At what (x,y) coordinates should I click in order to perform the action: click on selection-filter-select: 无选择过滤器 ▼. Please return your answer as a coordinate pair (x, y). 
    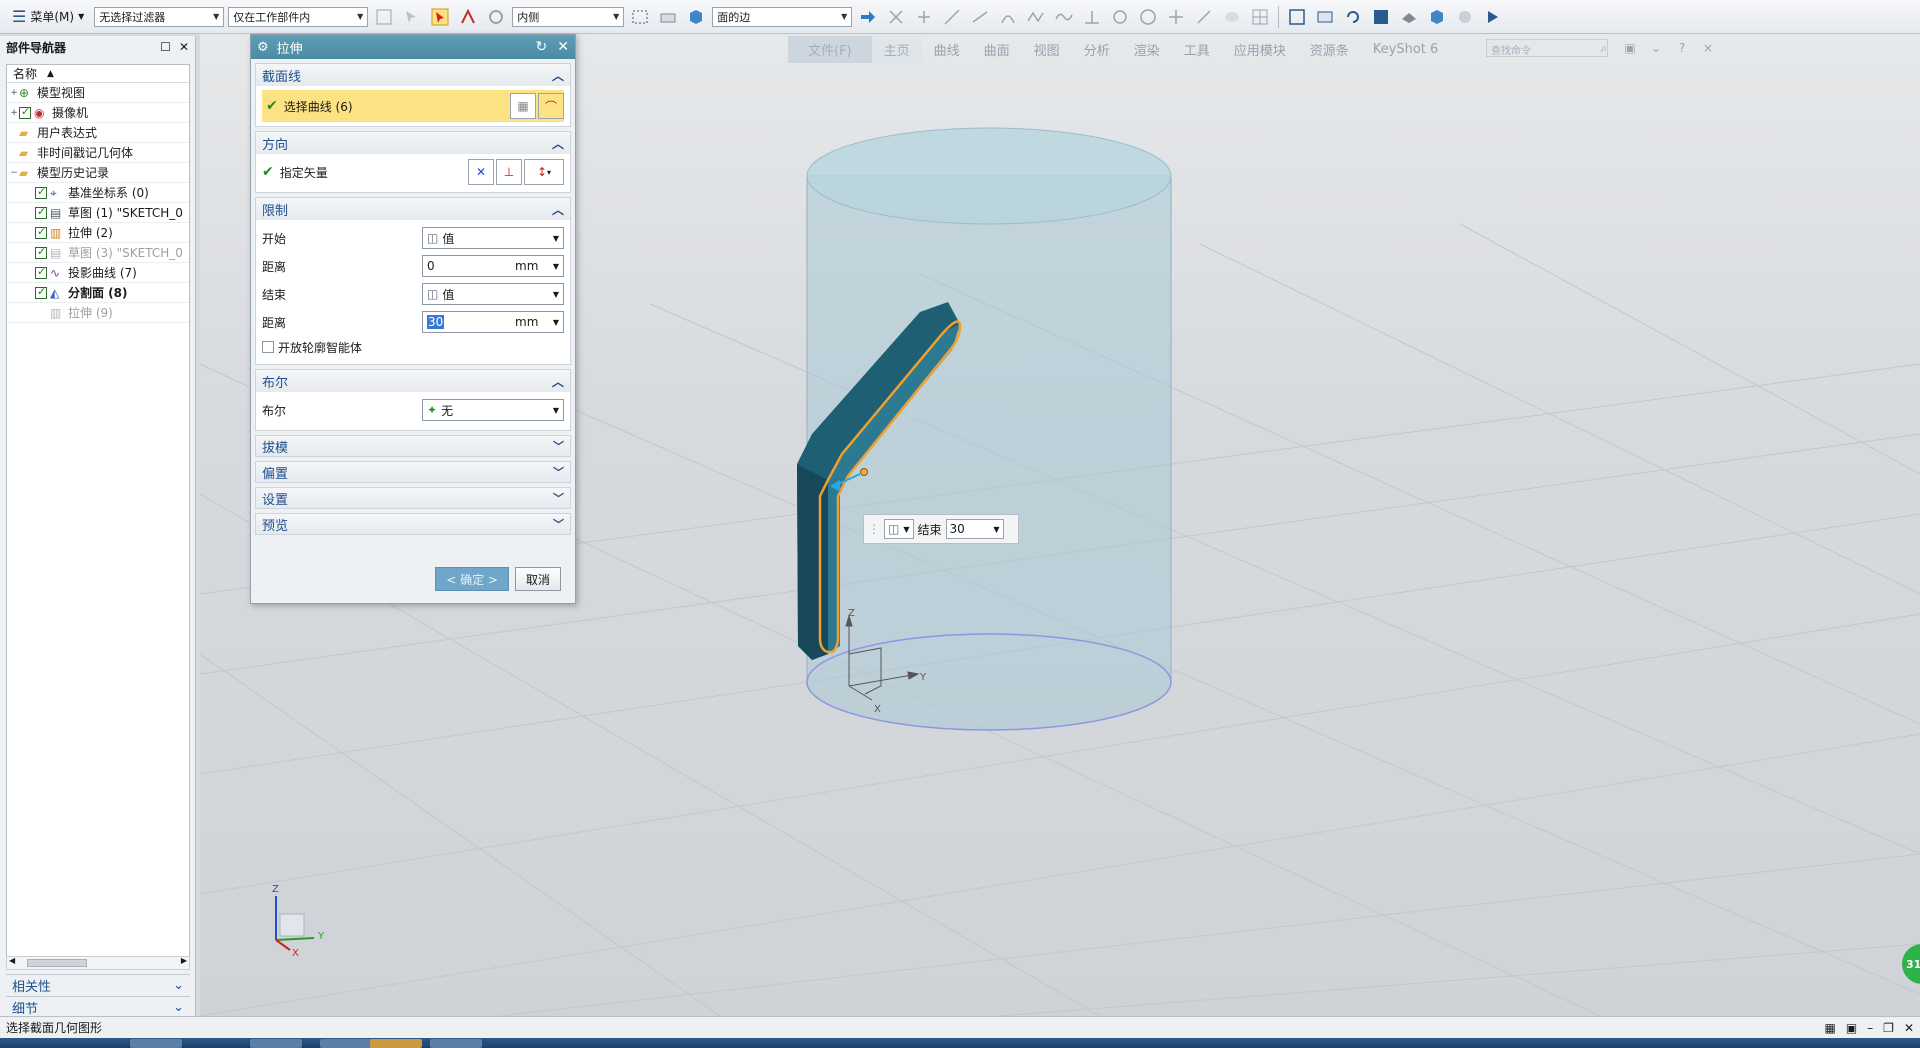
    Looking at the image, I should click on (159, 16).